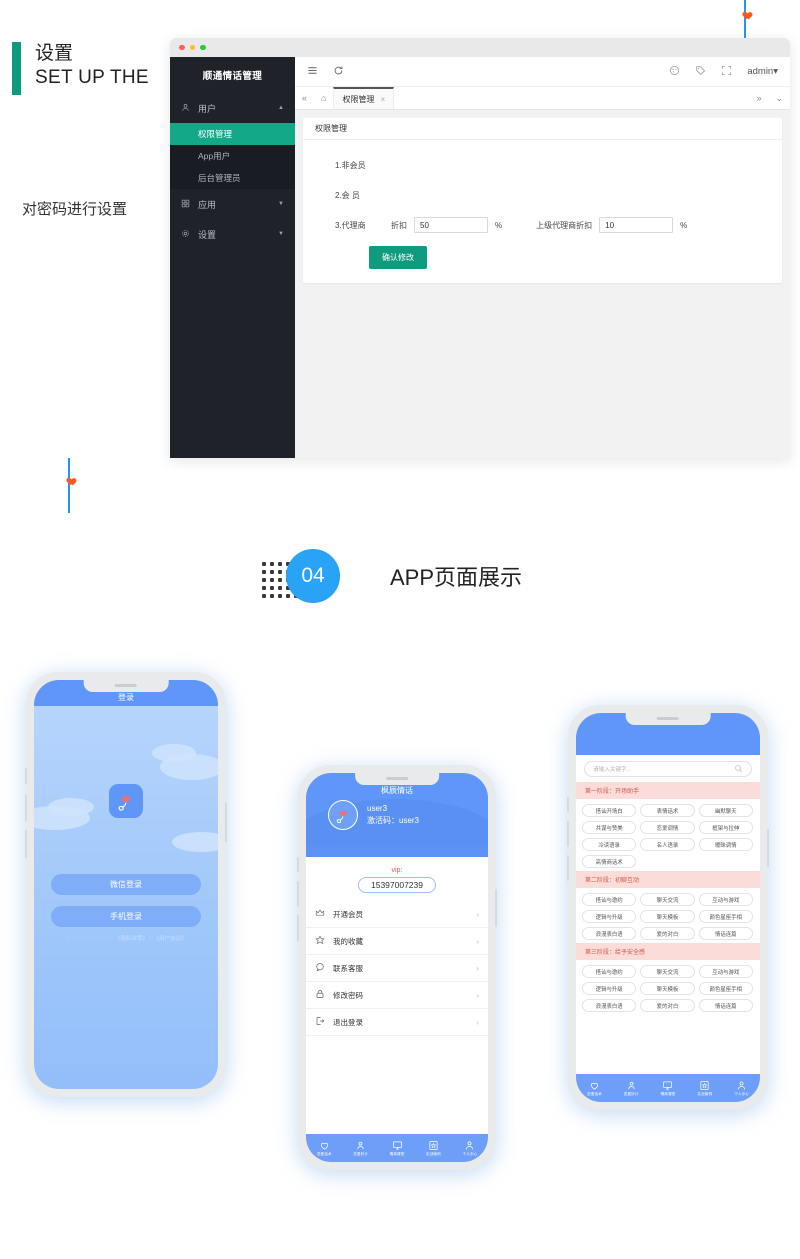 This screenshot has width=800, height=1259. Describe the element at coordinates (397, 995) in the screenshot. I see `list-item-change-password: 修改密码 ›` at that location.